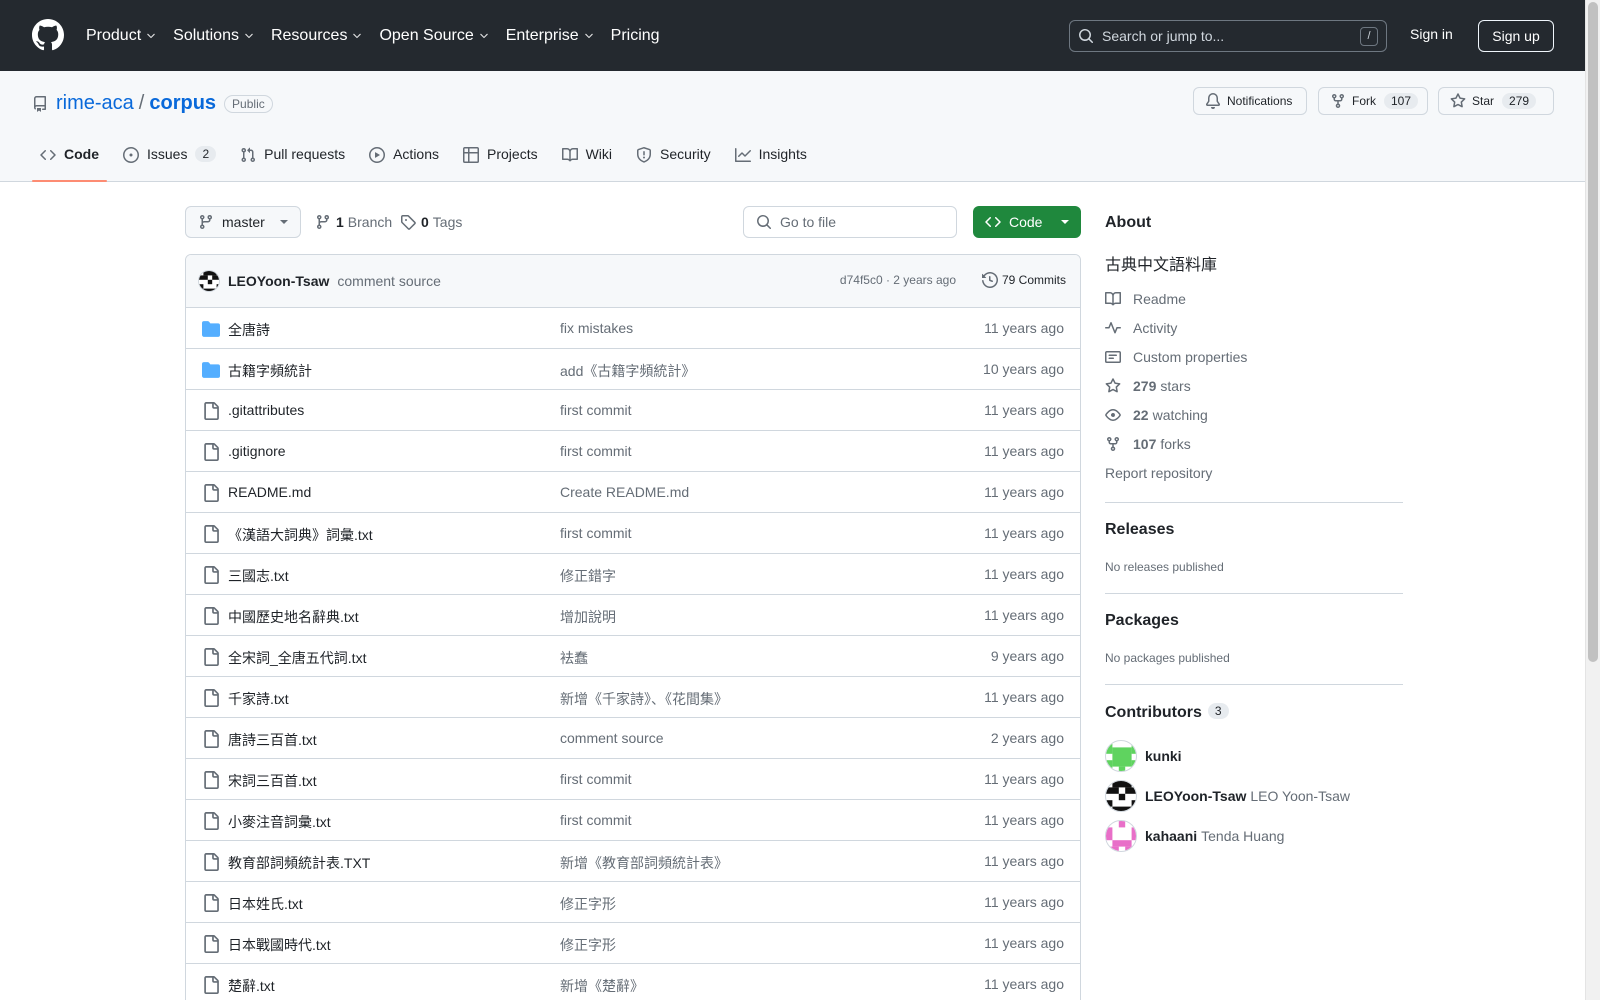  Describe the element at coordinates (1148, 386) in the screenshot. I see `stars-link: 279 stars` at that location.